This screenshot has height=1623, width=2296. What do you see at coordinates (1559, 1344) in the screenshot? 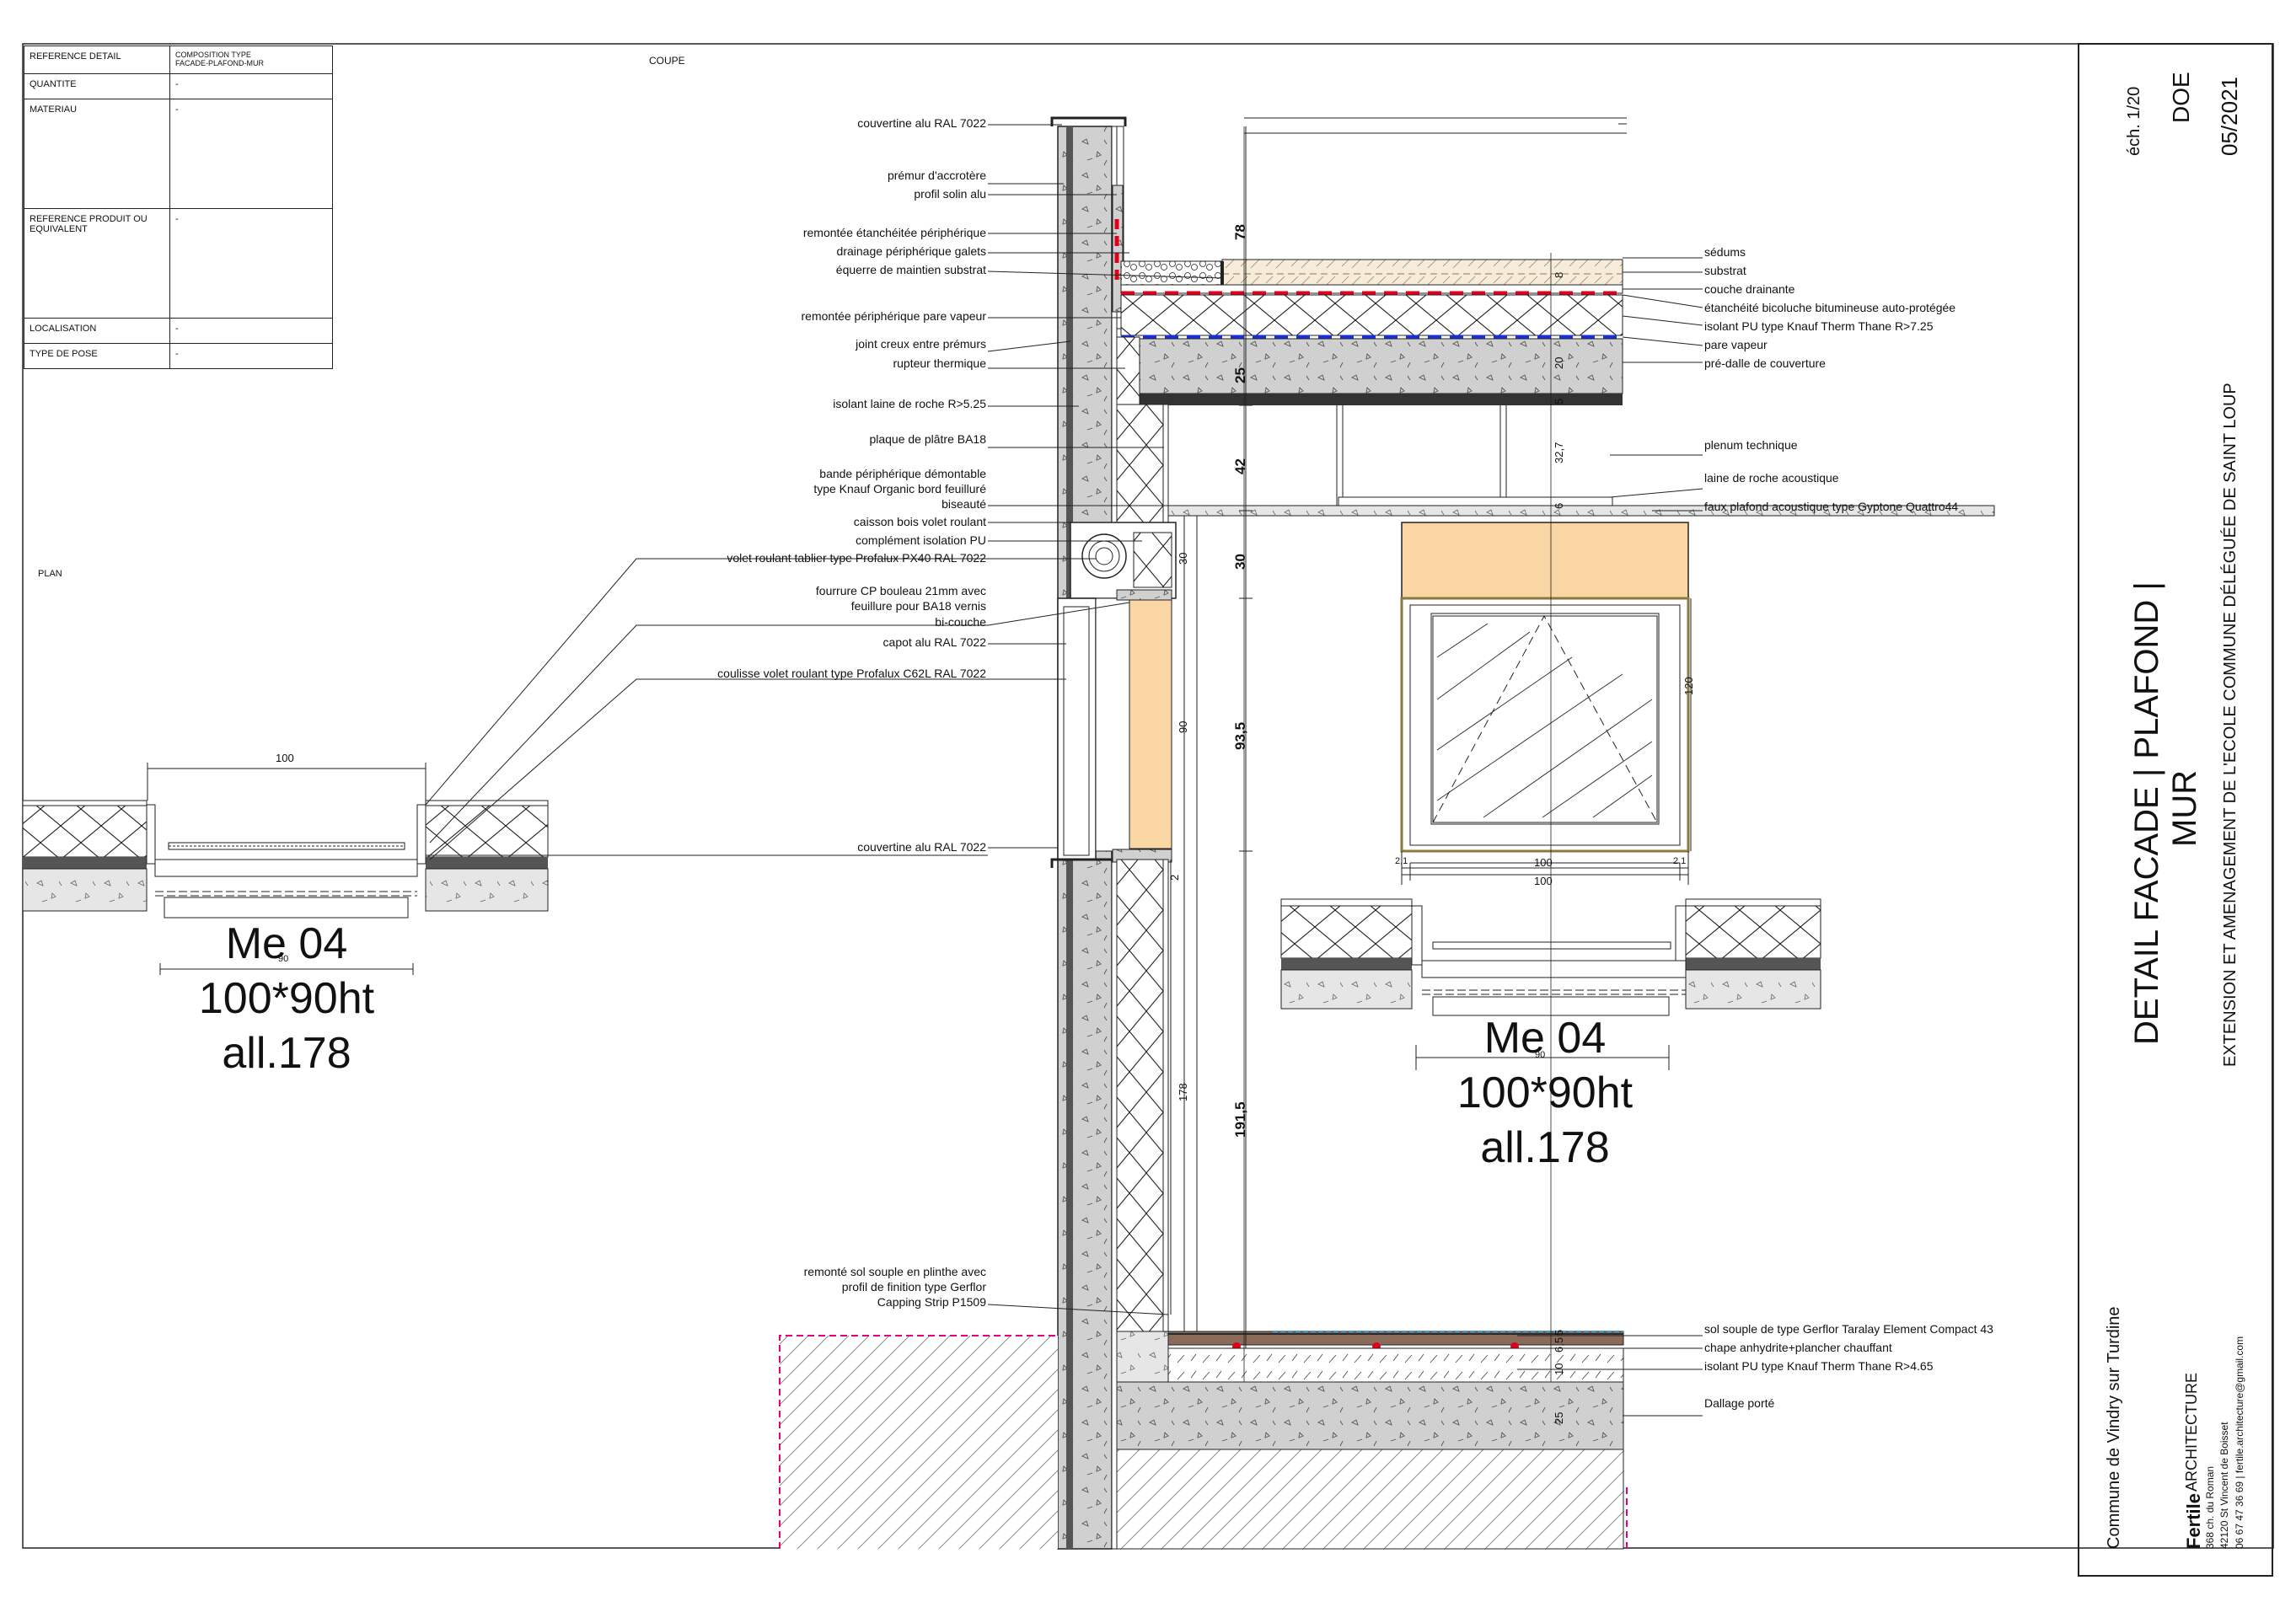
I see `dim-6-5: 6,5` at bounding box center [1559, 1344].